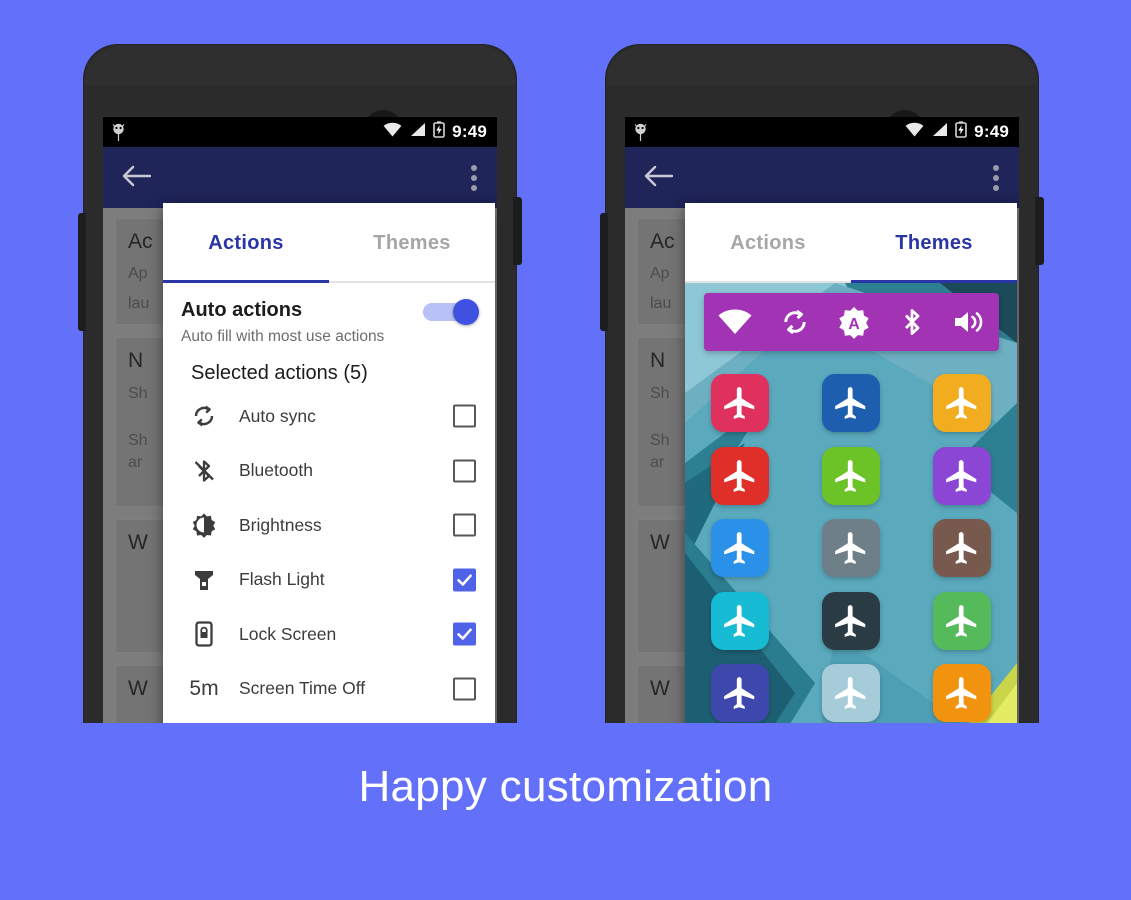 The image size is (1131, 900). I want to click on auto-actions-toggle, so click(451, 312).